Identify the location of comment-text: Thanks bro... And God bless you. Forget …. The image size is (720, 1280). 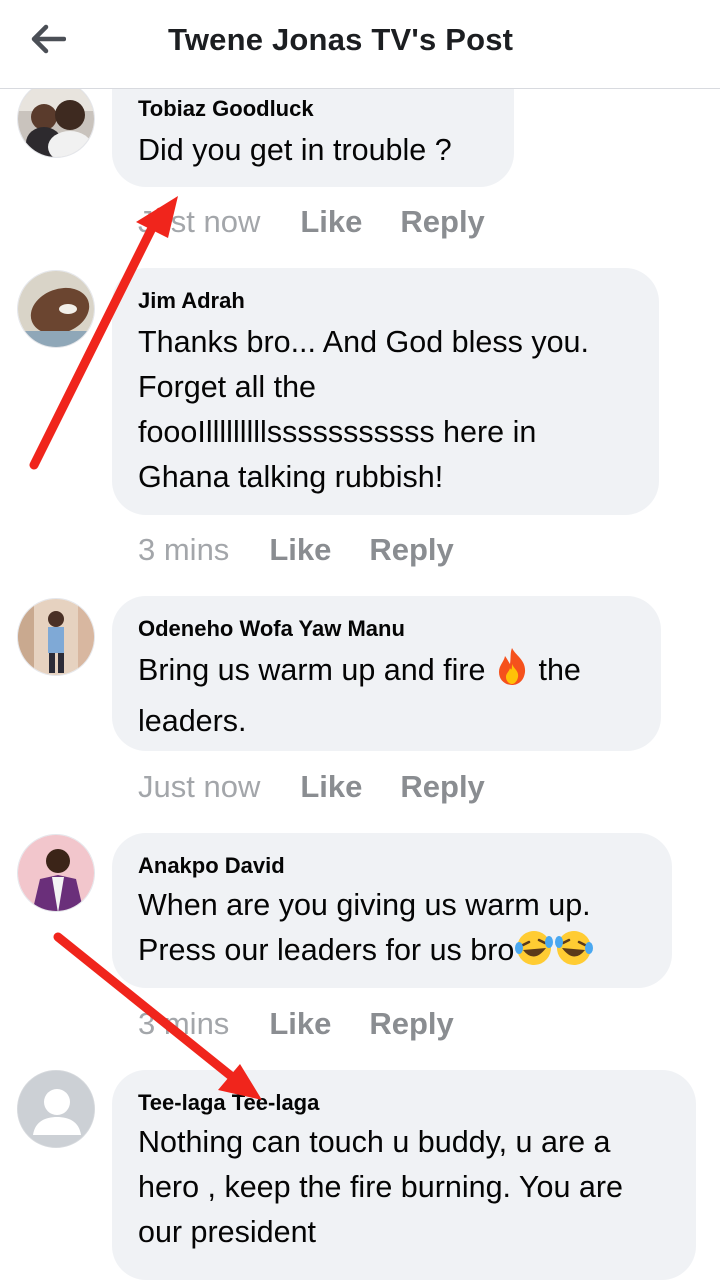
(363, 409).